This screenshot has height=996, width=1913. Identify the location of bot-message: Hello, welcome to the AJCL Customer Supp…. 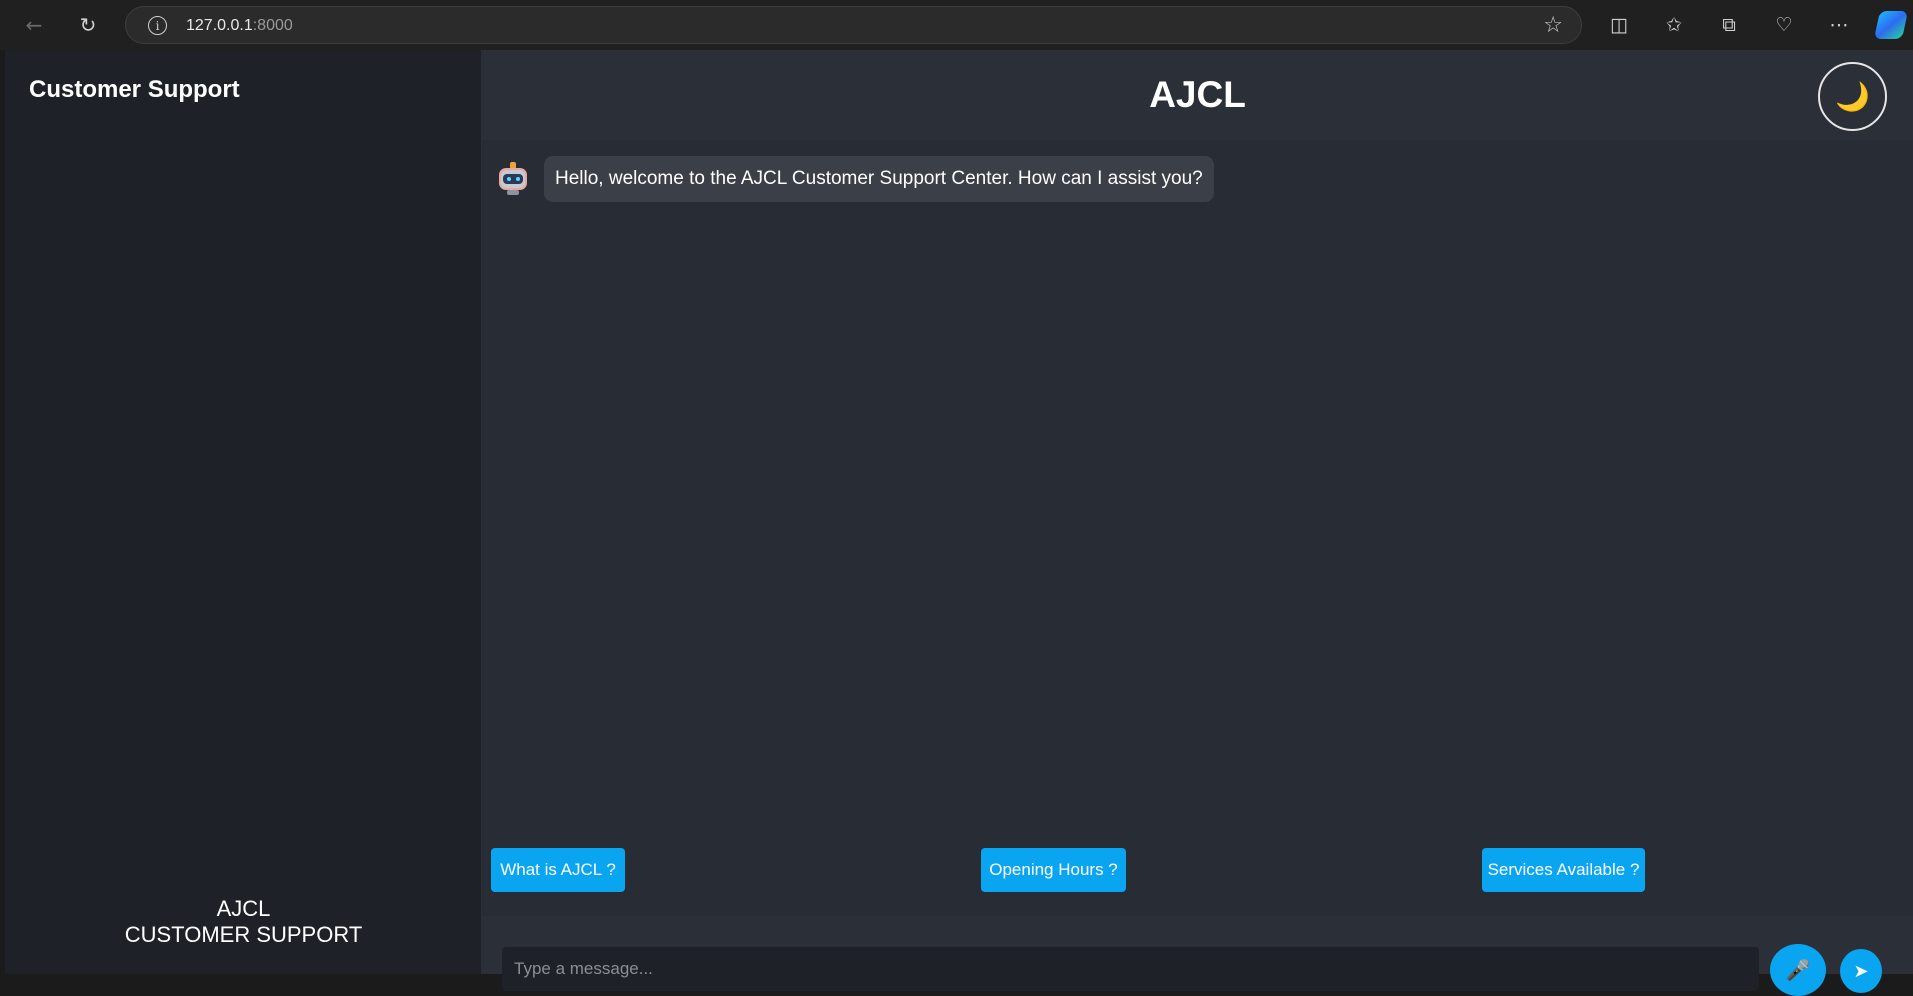
(855, 179).